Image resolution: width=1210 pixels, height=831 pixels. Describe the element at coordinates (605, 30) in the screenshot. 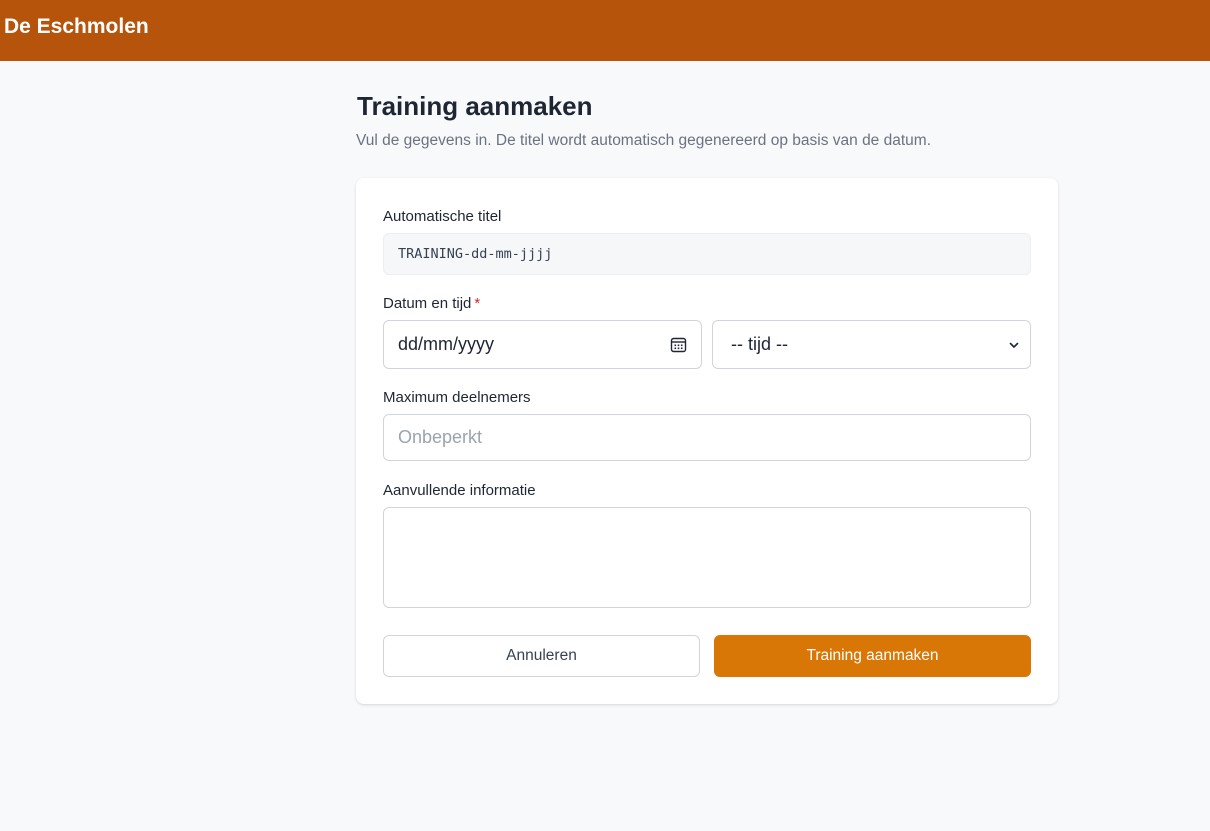

I see `app-header: De Eschmolen` at that location.